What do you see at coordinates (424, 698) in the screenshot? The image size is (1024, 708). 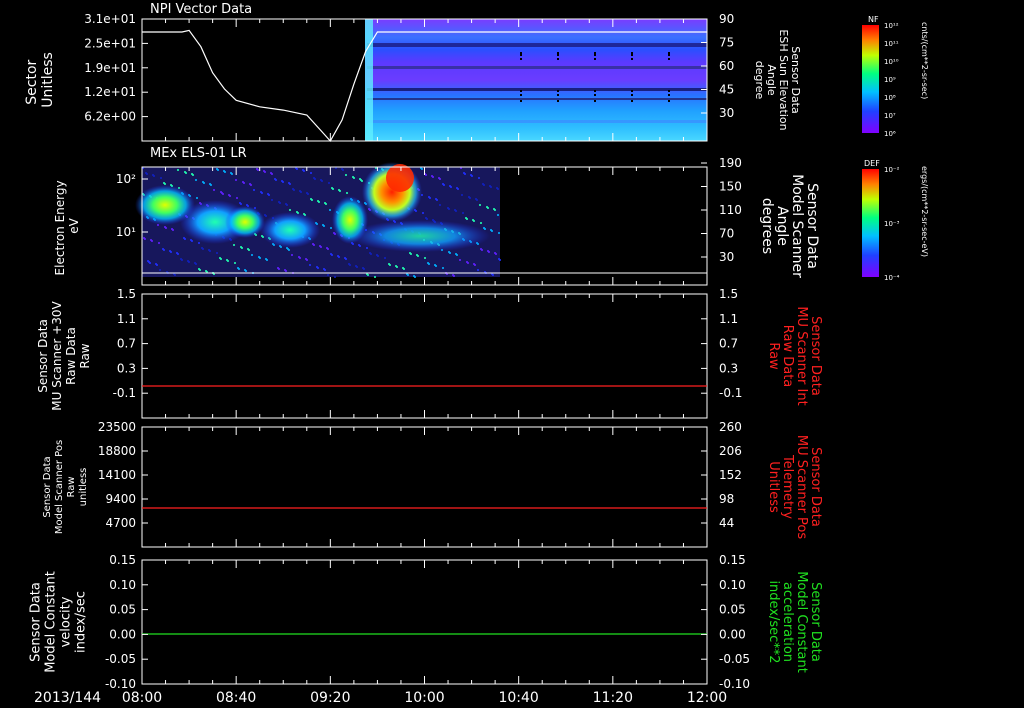 I see `x-axis-ticks: 08:00 08:40 09:20 10:00 10:40 11:20 12:00` at bounding box center [424, 698].